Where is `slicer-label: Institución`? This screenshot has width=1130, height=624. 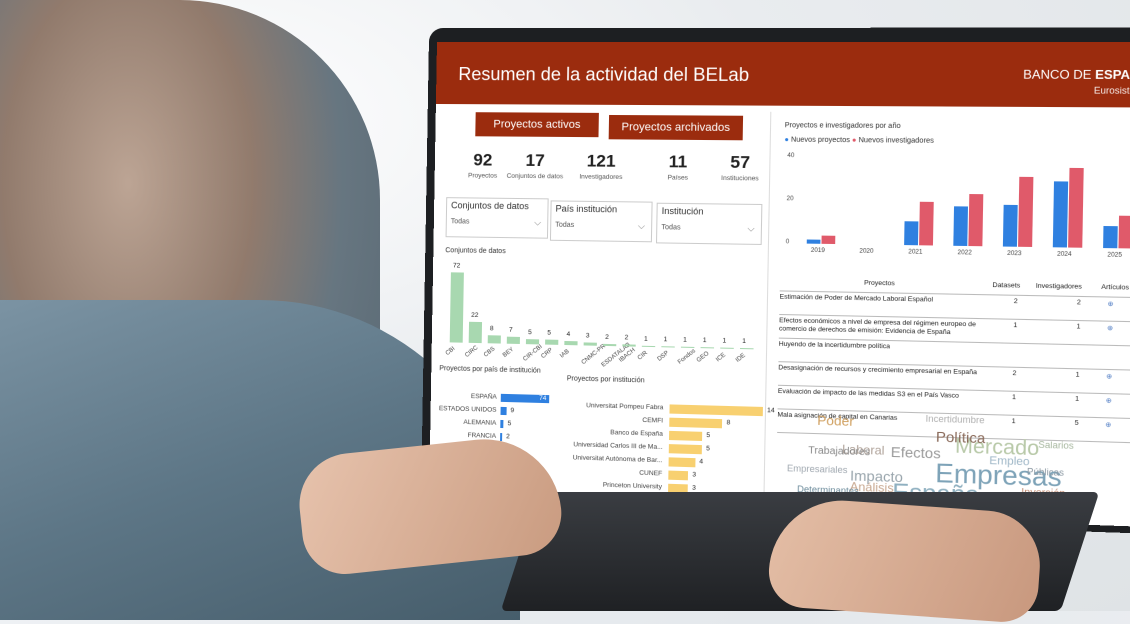
slicer-label: Institución is located at coordinates (683, 211).